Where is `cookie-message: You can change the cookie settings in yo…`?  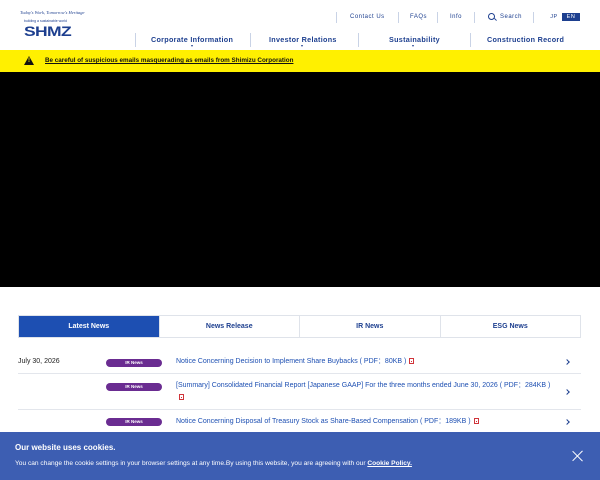 cookie-message: You can change the cookie settings in yo… is located at coordinates (213, 463).